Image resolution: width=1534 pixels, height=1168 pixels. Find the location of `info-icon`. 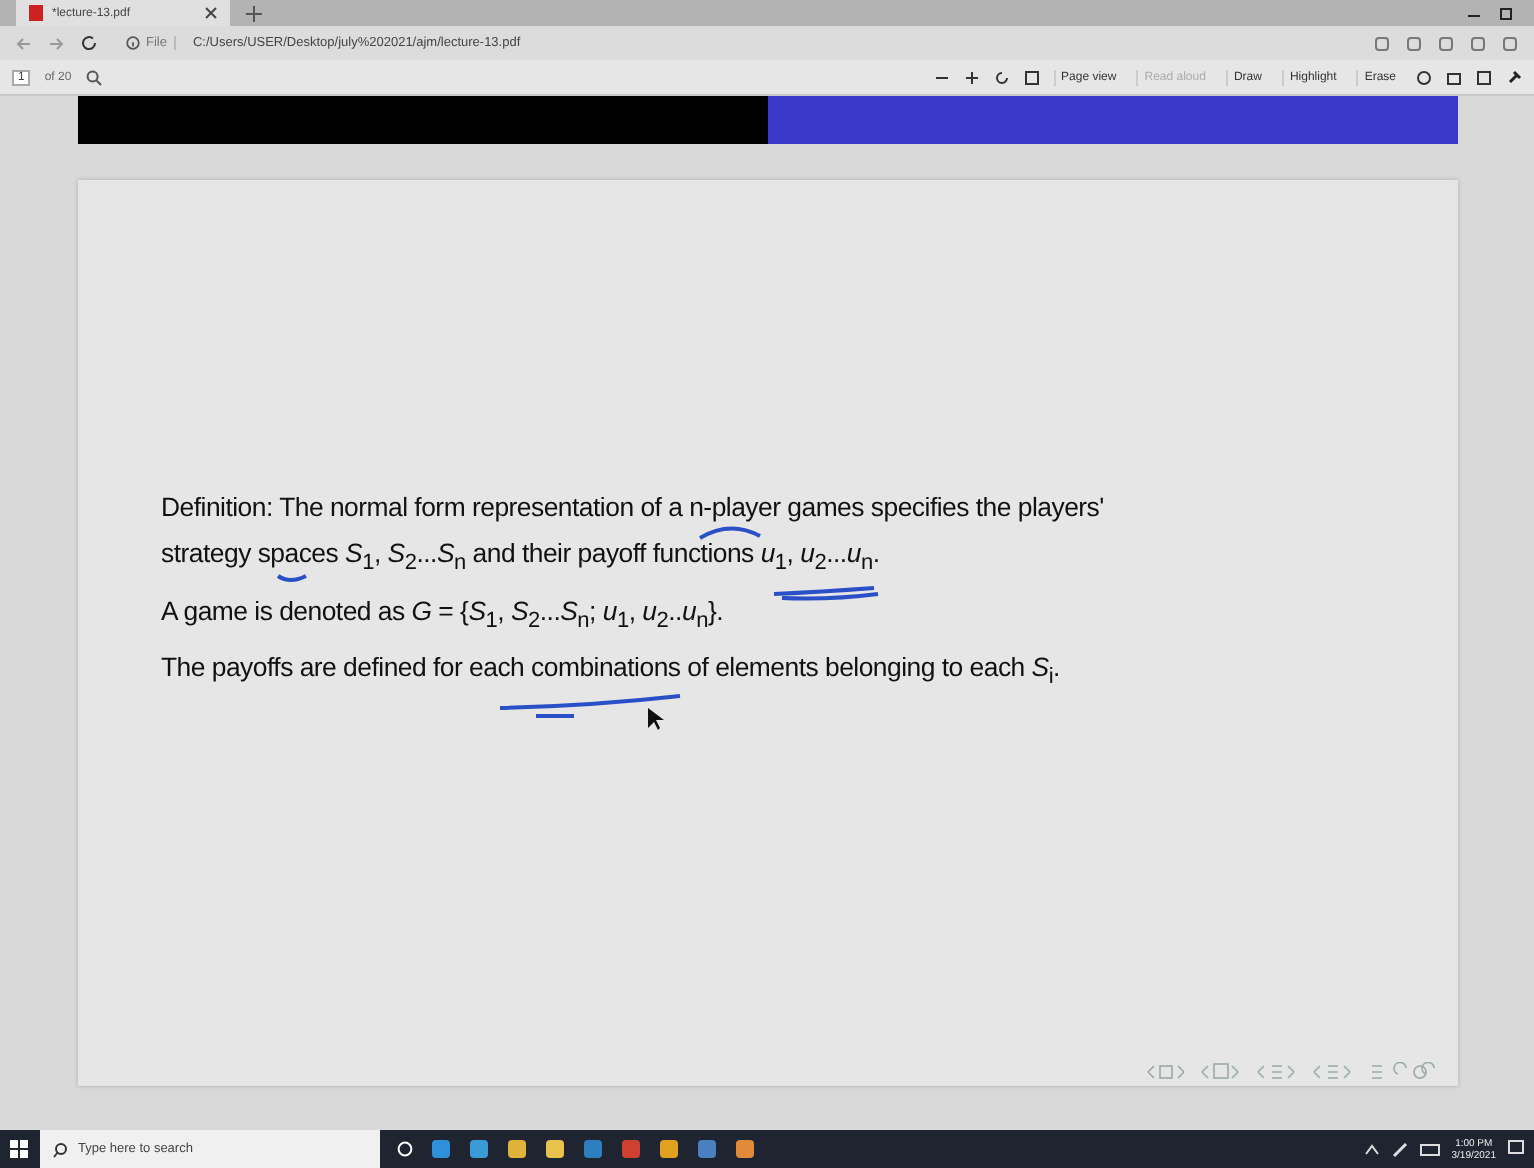

info-icon is located at coordinates (133, 43).